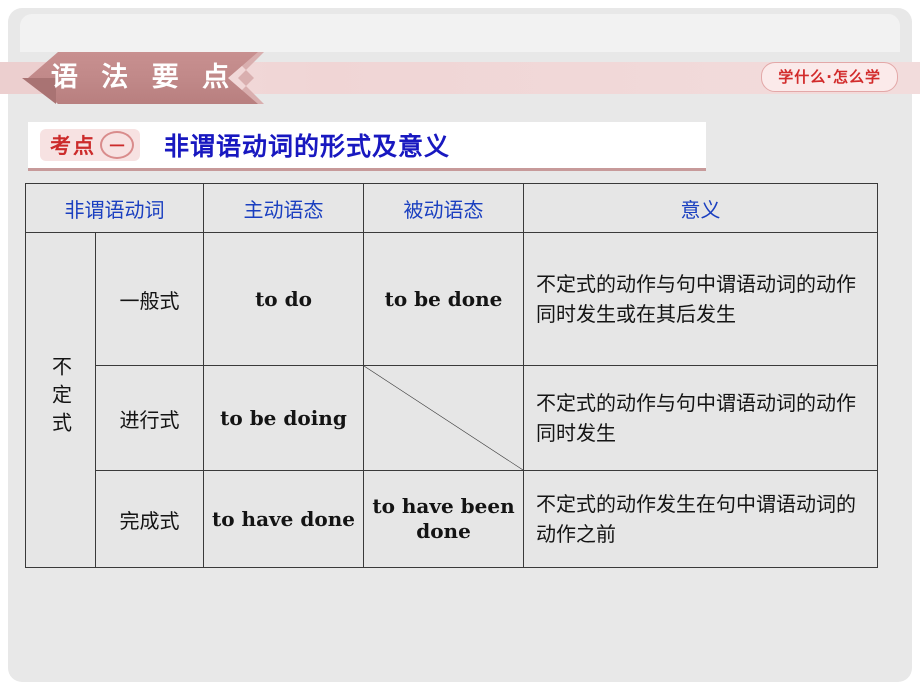 The height and width of the screenshot is (690, 920). I want to click on row-passive-voice: to have been done, so click(443, 519).